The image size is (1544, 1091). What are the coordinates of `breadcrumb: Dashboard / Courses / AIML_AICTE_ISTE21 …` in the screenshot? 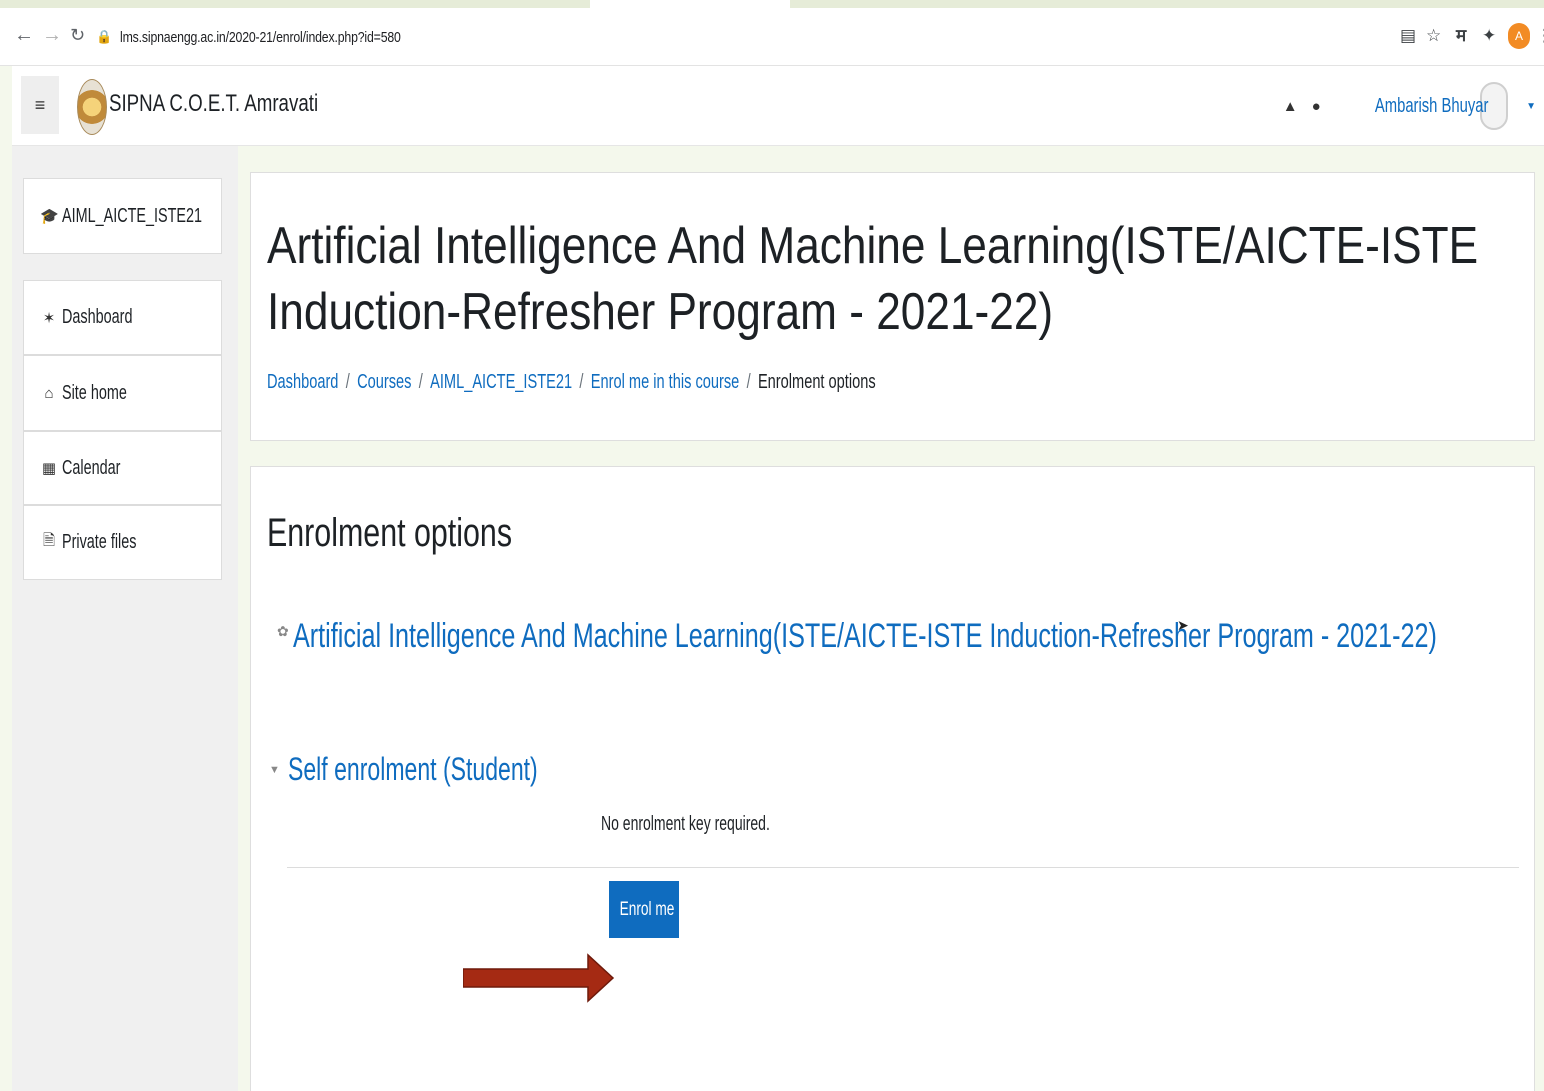 It's located at (571, 382).